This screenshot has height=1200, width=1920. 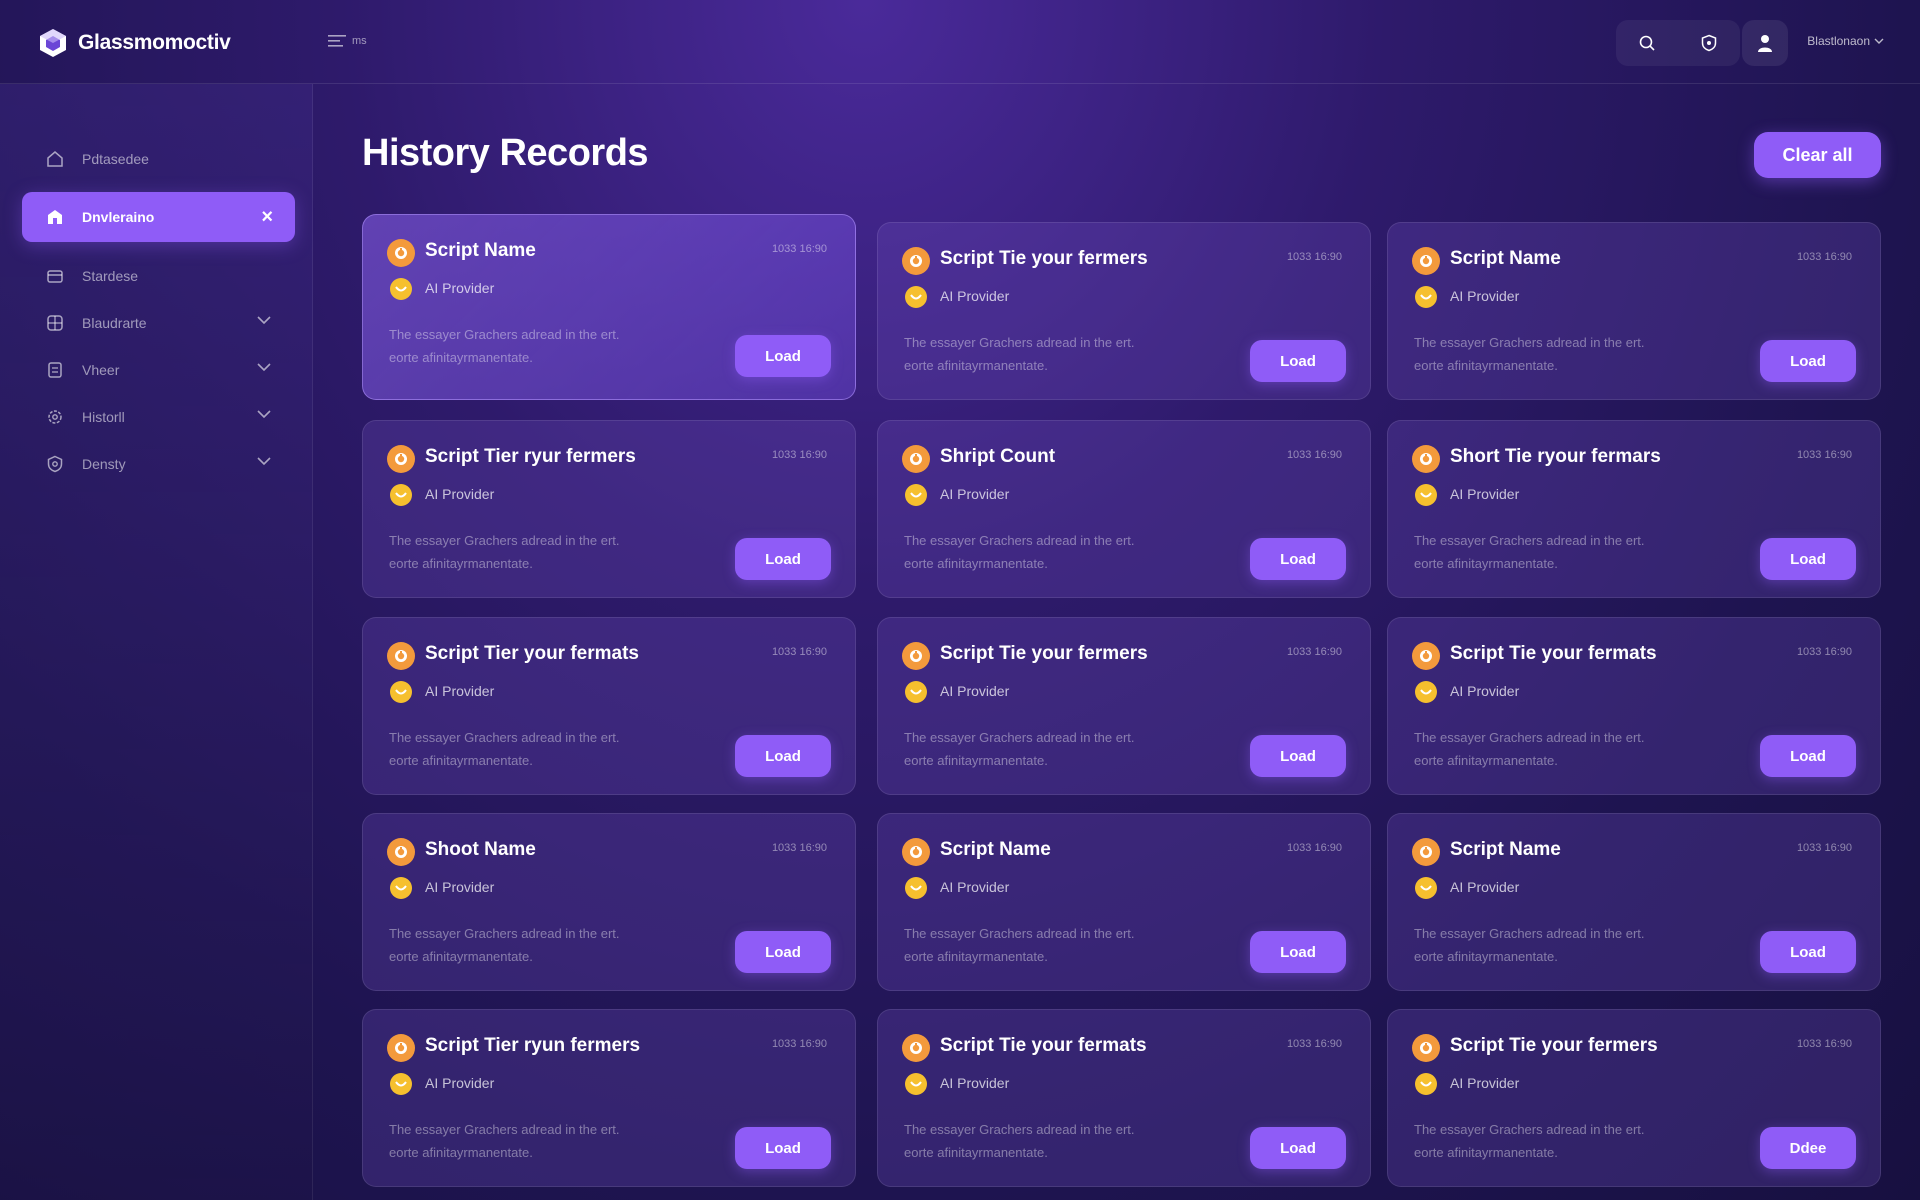 I want to click on sidebar-item-dnvleraino: Dnvleraino ×, so click(x=158, y=217).